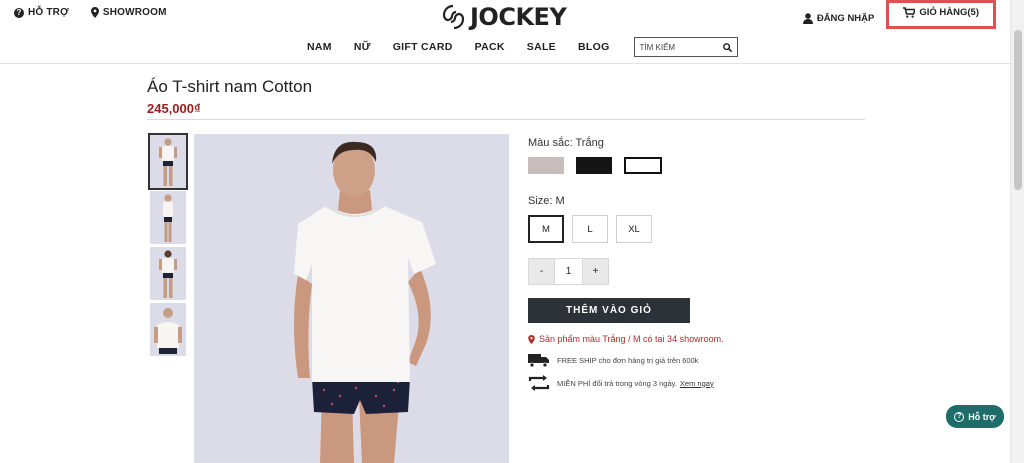 Image resolution: width=1024 pixels, height=463 pixels. I want to click on help-chat-button: ? Hỗ trợ, so click(975, 416).